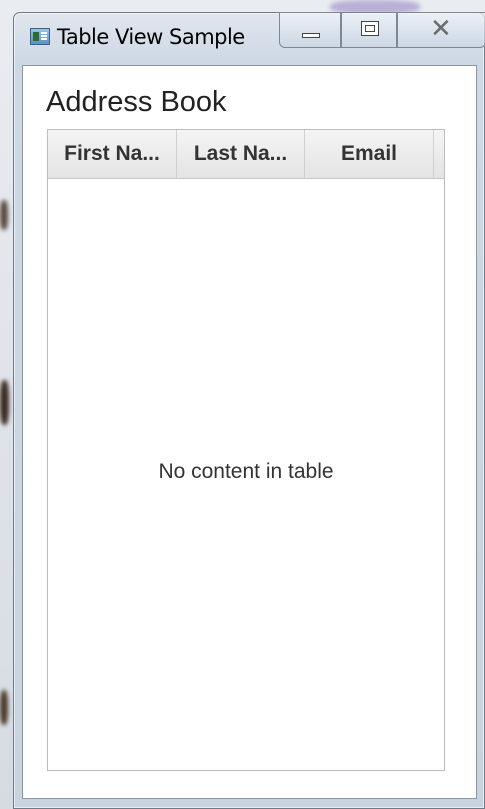 This screenshot has width=485, height=809. I want to click on empty-table-placeholder: No content in table, so click(246, 471).